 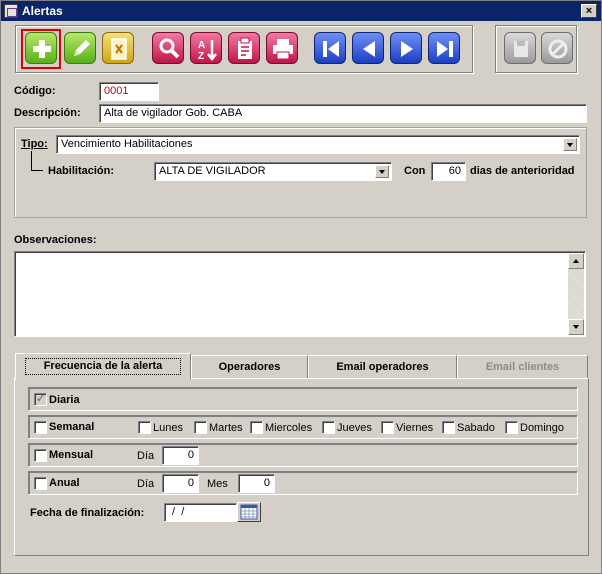 I want to click on cancel-button, so click(x=557, y=48).